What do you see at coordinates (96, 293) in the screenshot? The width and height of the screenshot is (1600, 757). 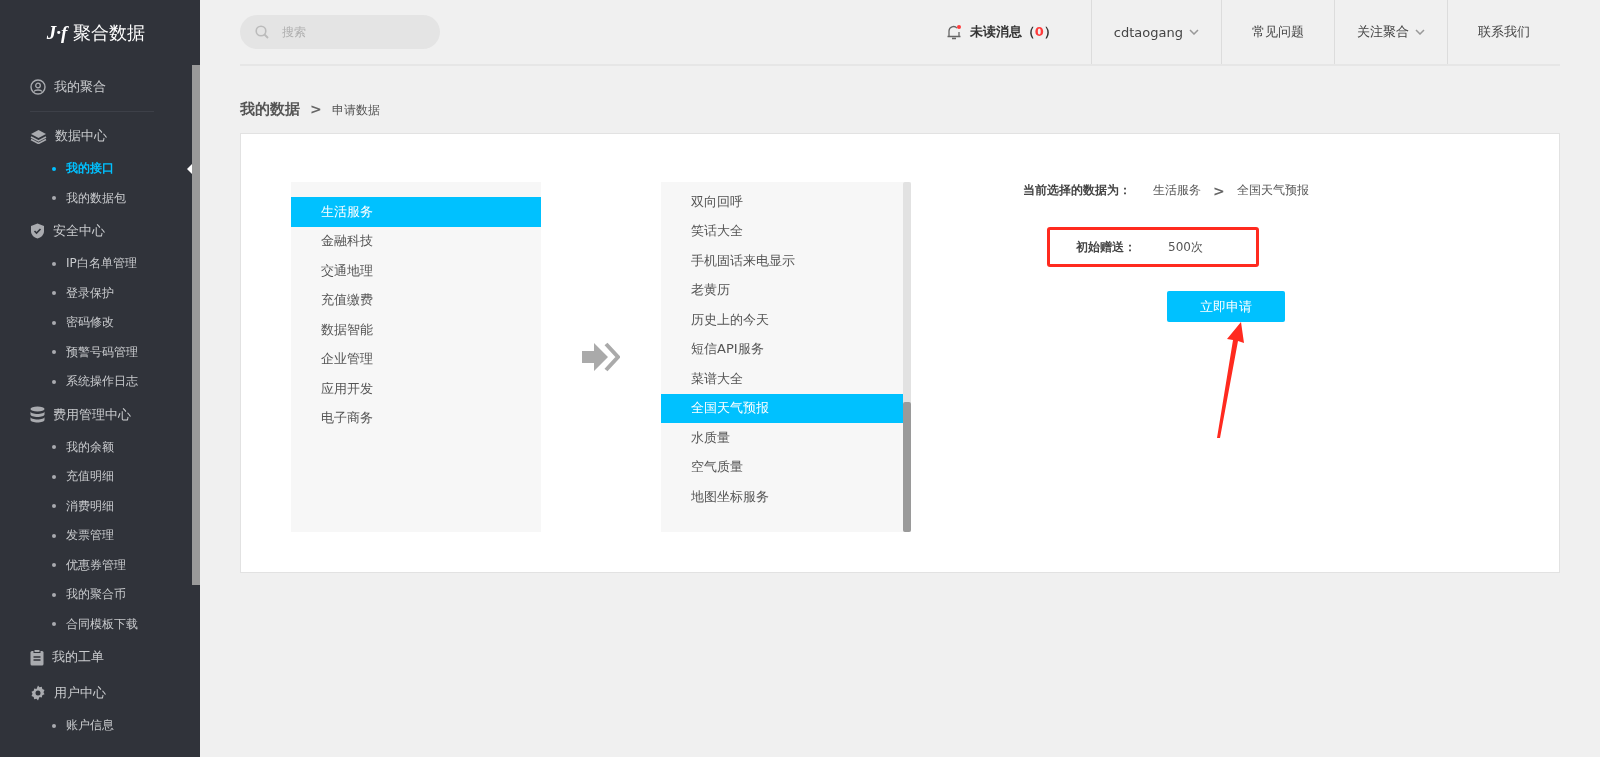 I see `sidebar-item: 登录保护` at bounding box center [96, 293].